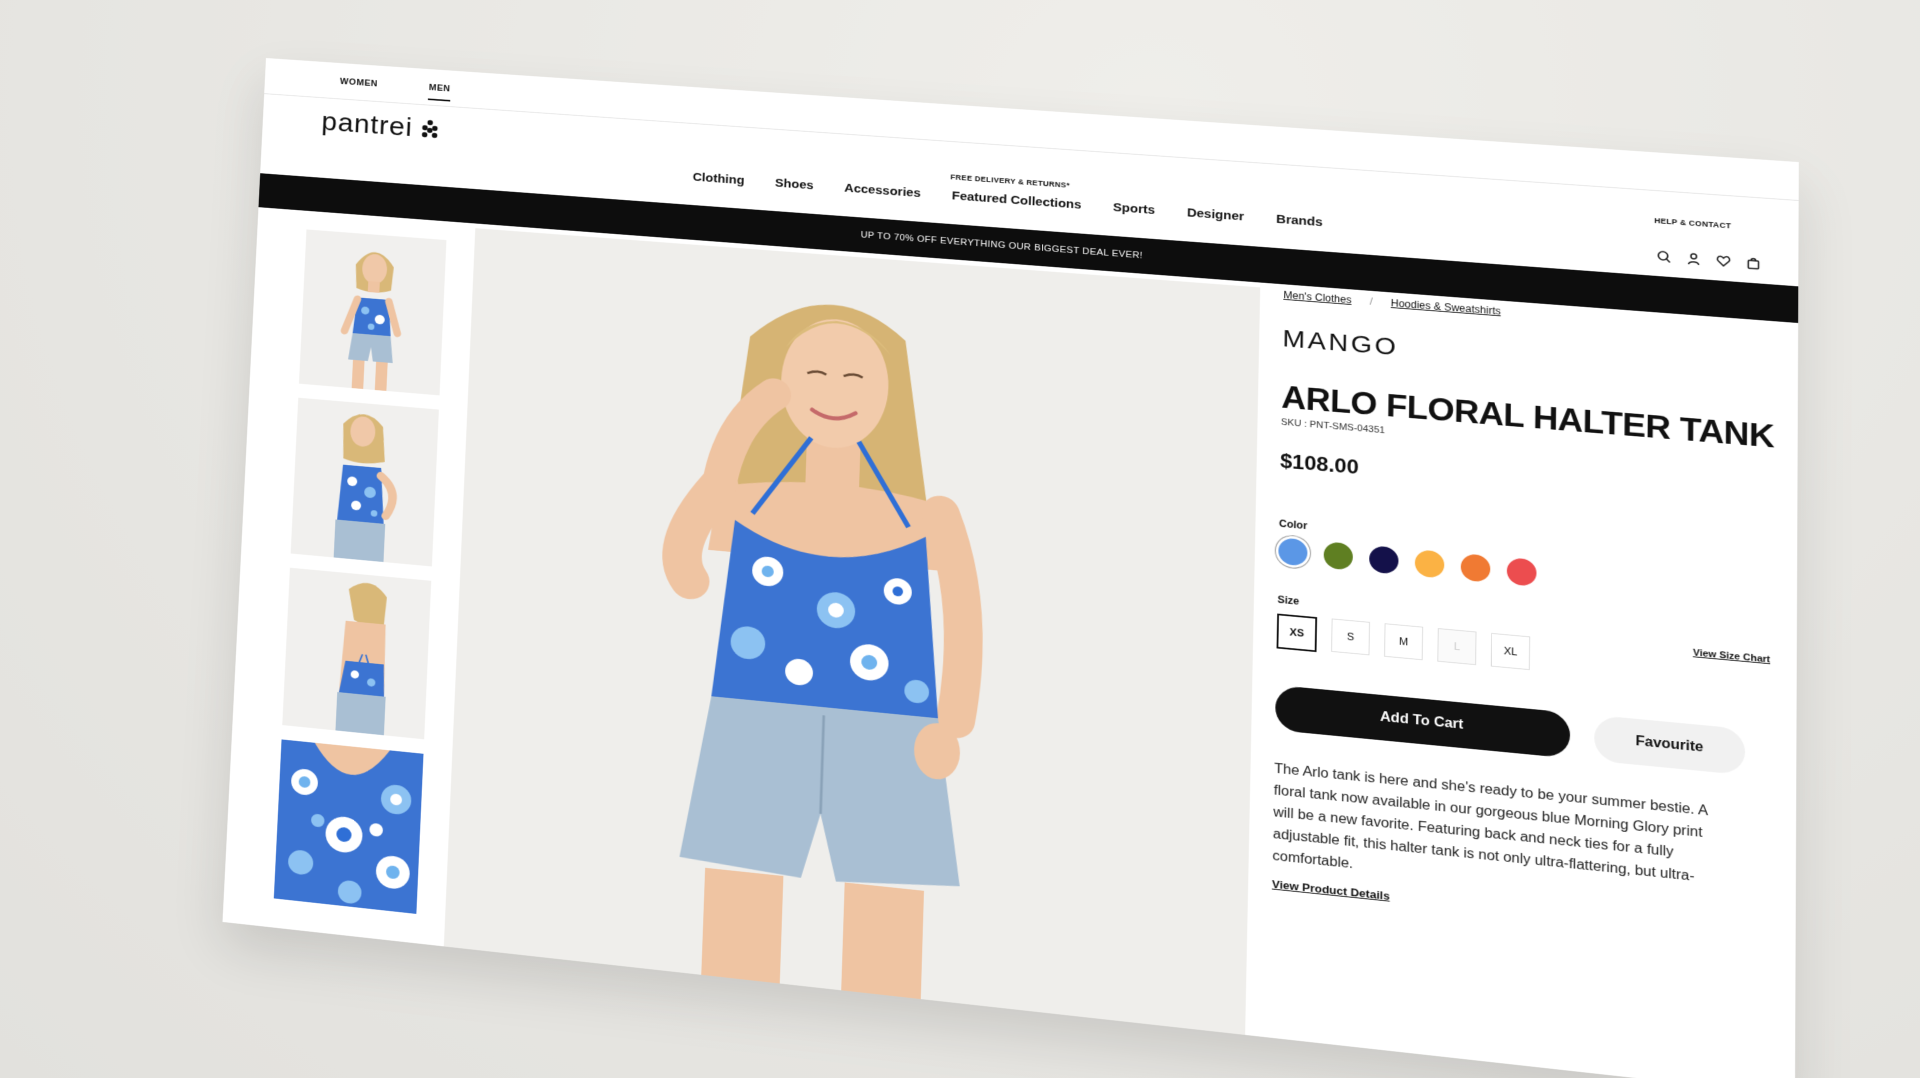 The width and height of the screenshot is (1920, 1078). What do you see at coordinates (1530, 358) in the screenshot?
I see `brand-name: MANGO` at bounding box center [1530, 358].